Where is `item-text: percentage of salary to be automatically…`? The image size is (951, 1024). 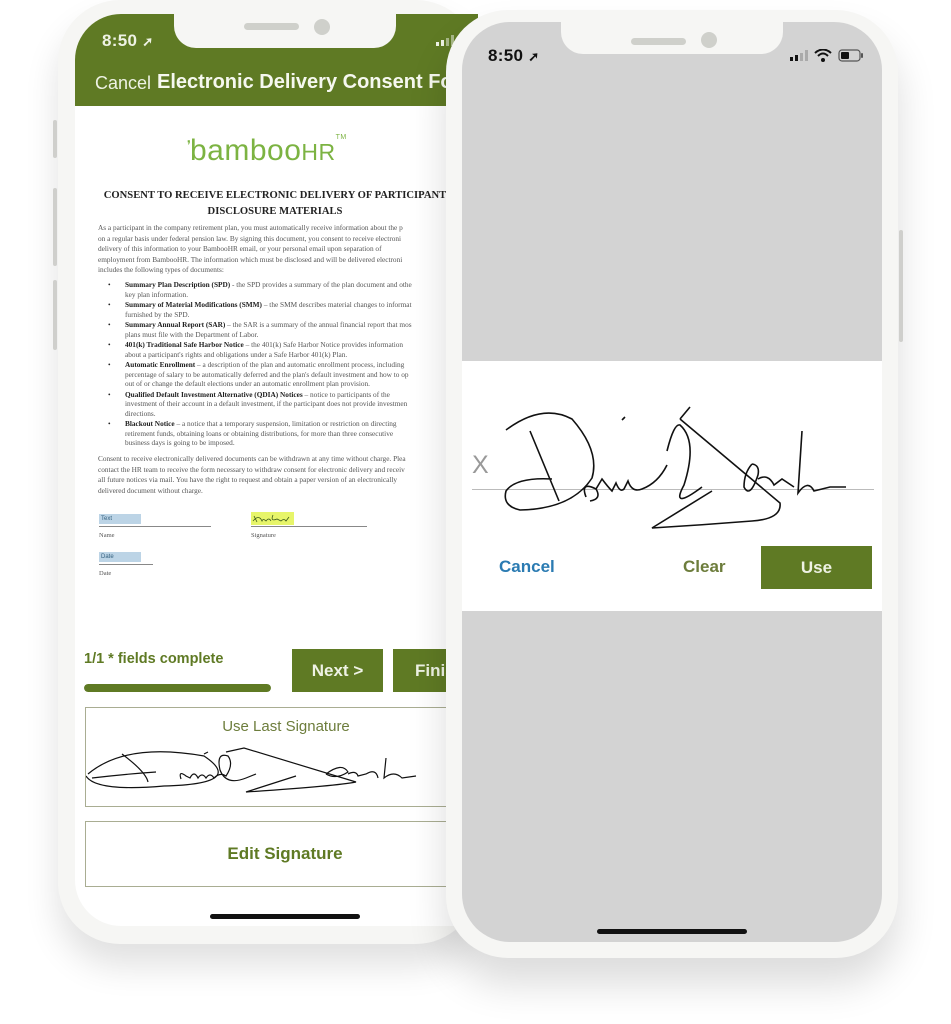 item-text: percentage of salary to be automatically… is located at coordinates (267, 374).